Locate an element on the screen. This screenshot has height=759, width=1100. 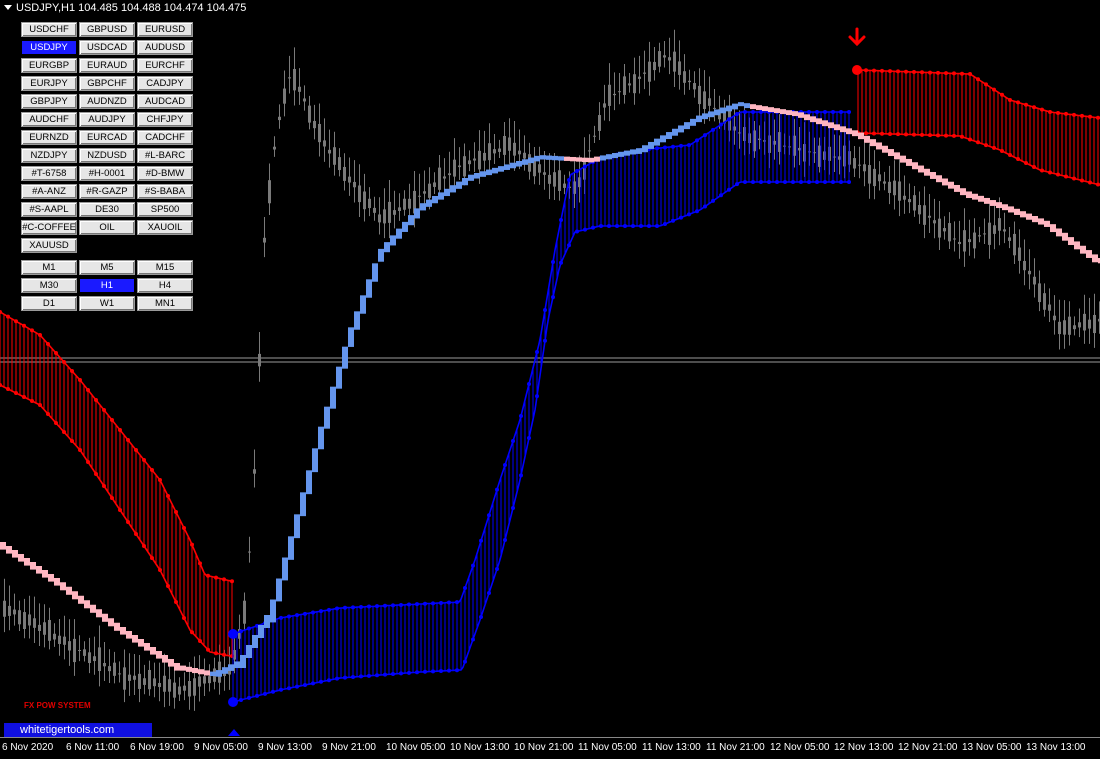
symbol-button-gbpchf: GBPCHF is located at coordinates (107, 83).